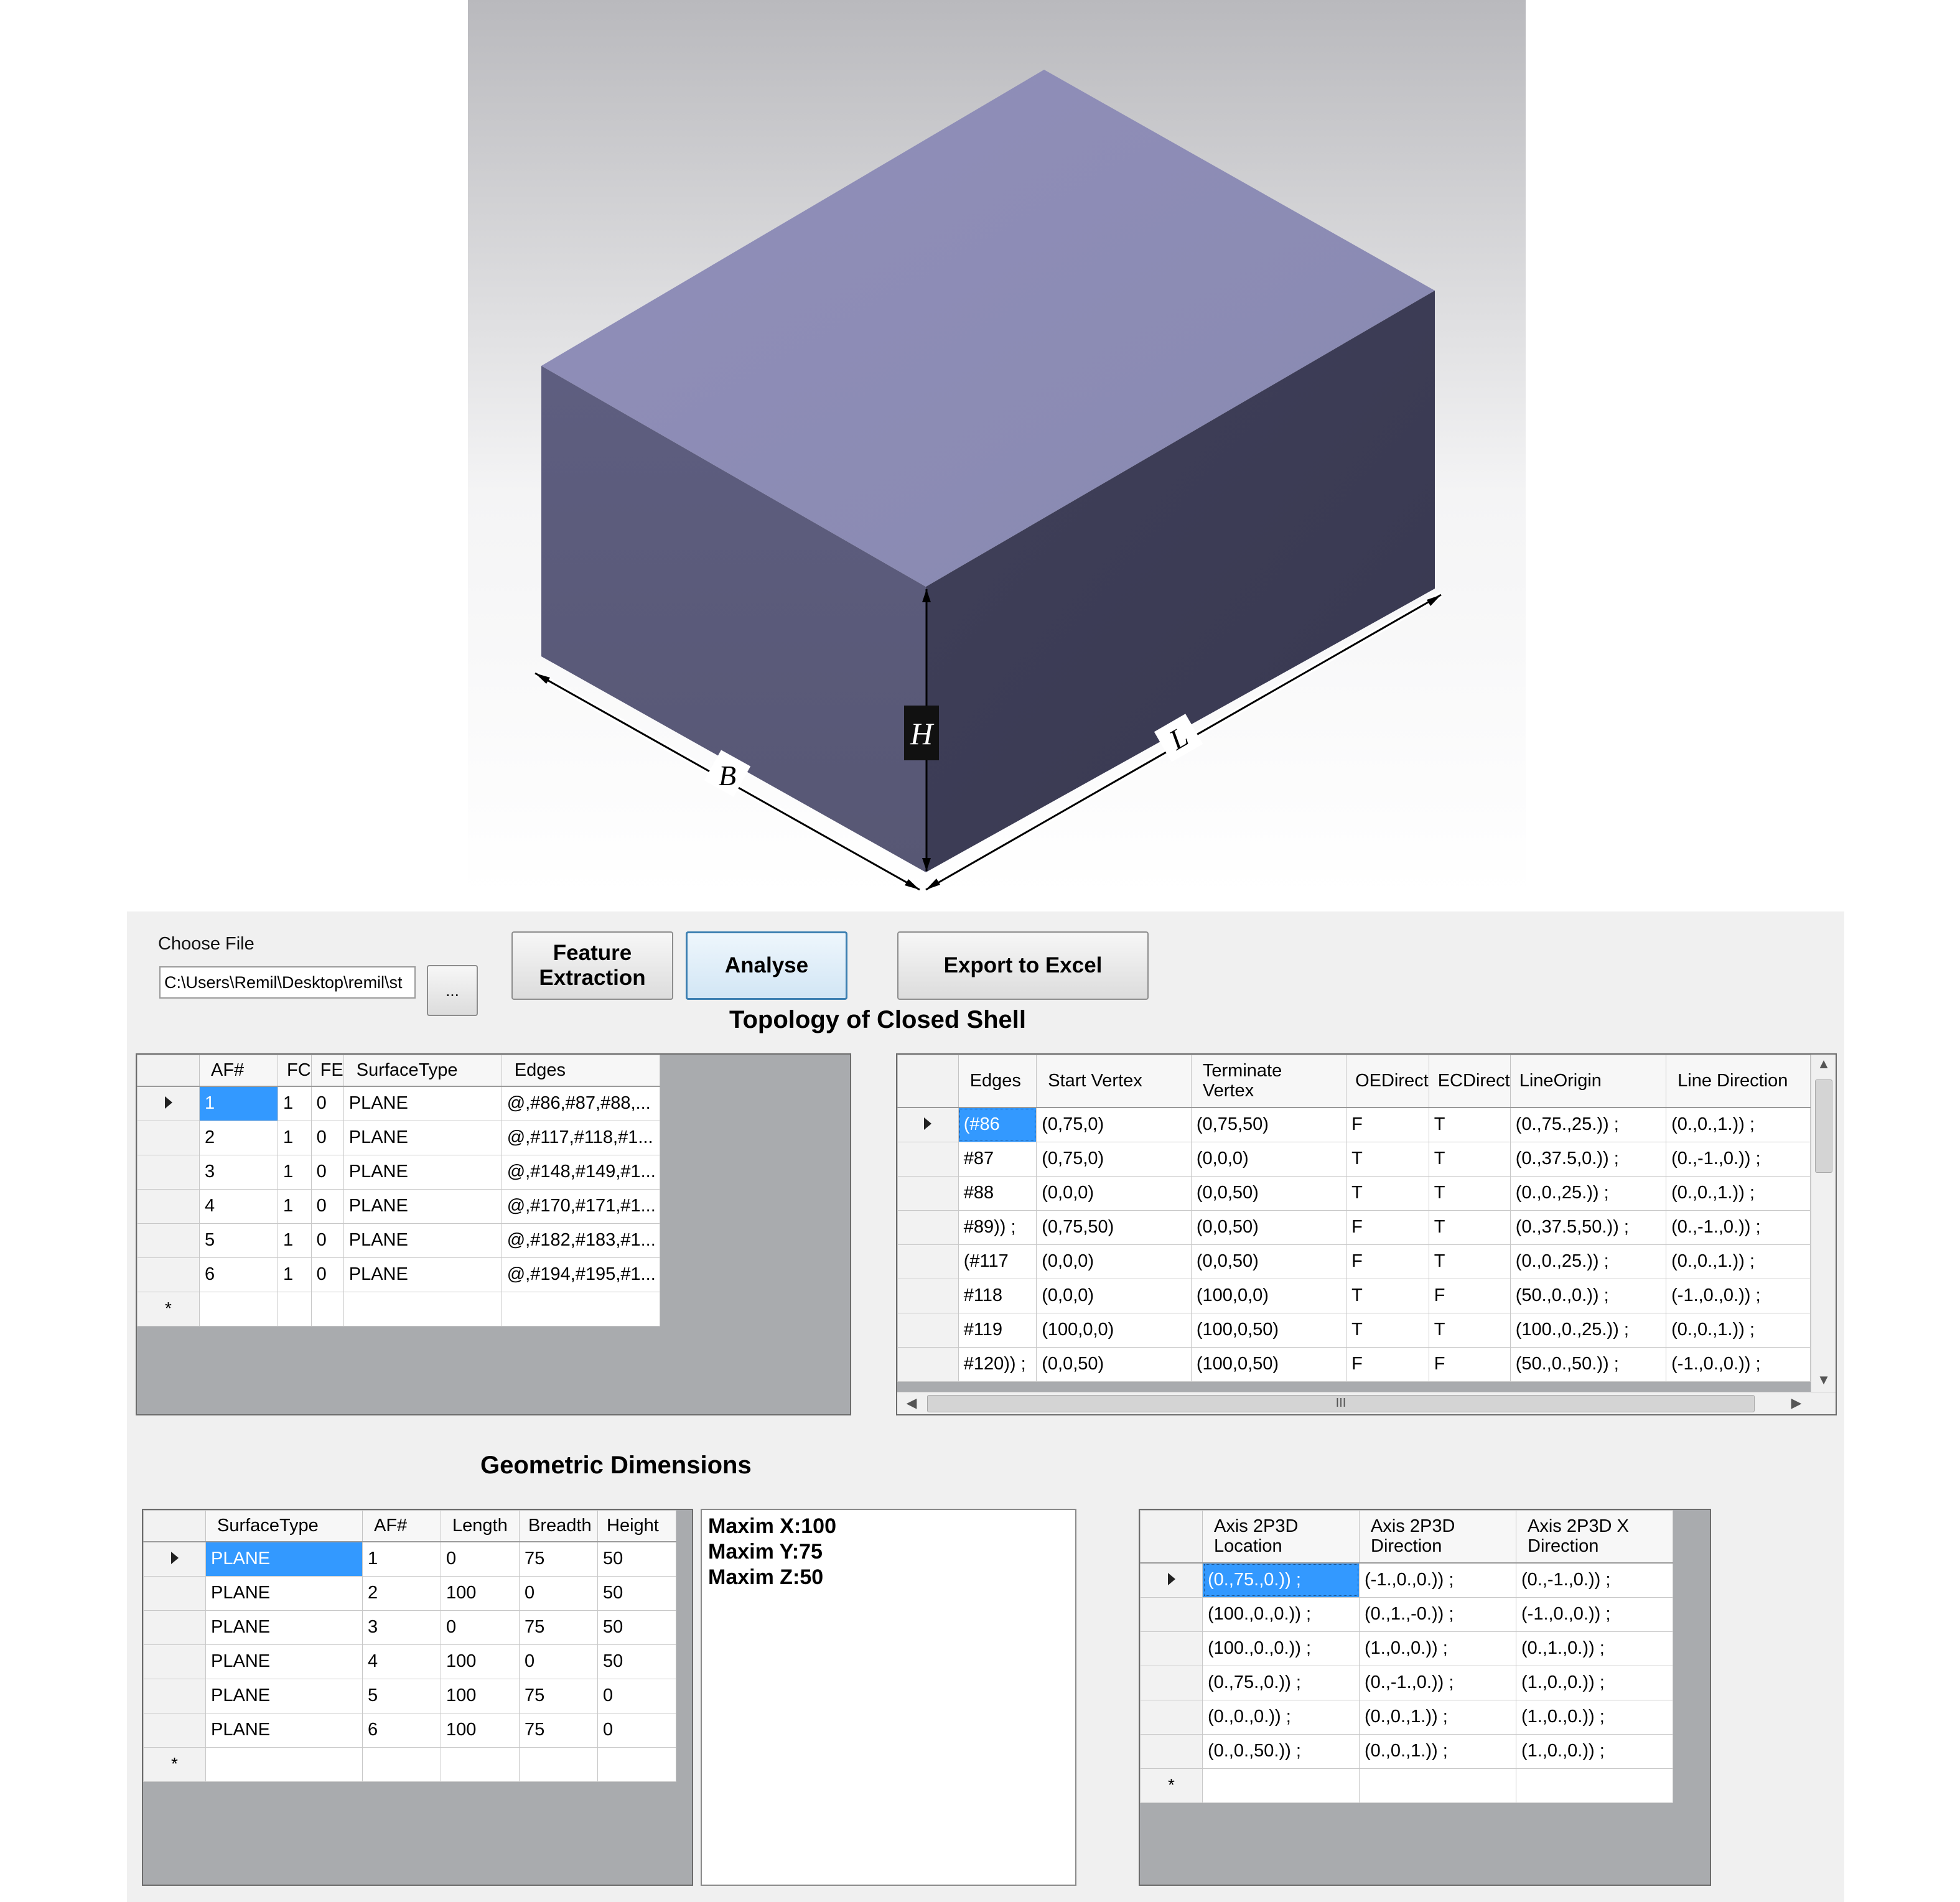 This screenshot has height=1902, width=1960. I want to click on table-cell: (50.,0.,50.)) ;, so click(1589, 1364).